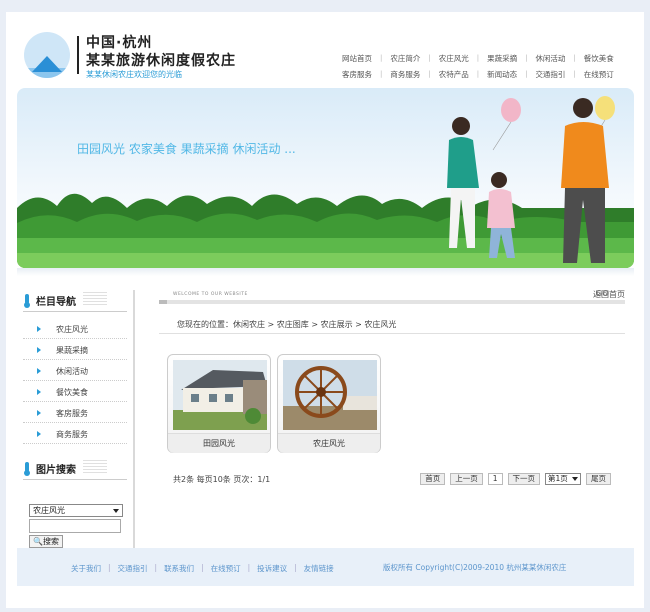 Image resolution: width=650 pixels, height=612 pixels. I want to click on nav-link-scenery: 农庄风光, so click(454, 58).